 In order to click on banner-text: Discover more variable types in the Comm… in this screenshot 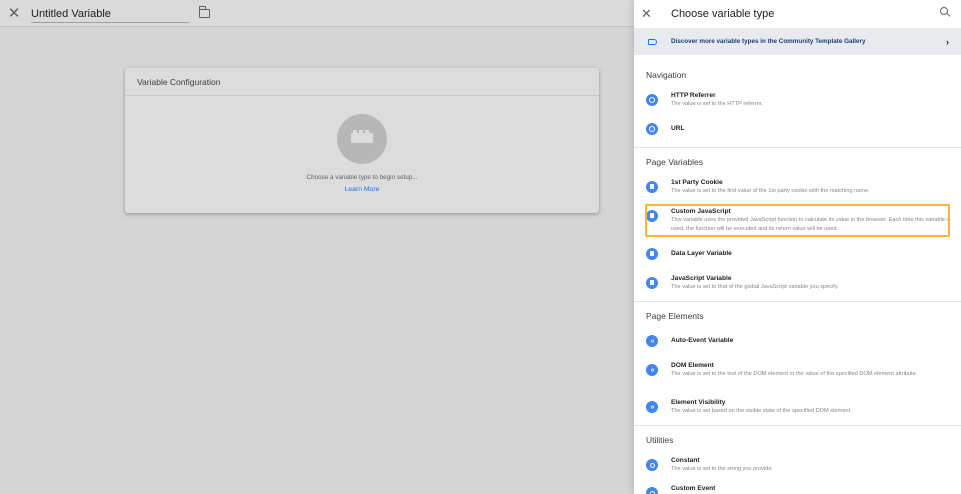, I will do `click(768, 41)`.